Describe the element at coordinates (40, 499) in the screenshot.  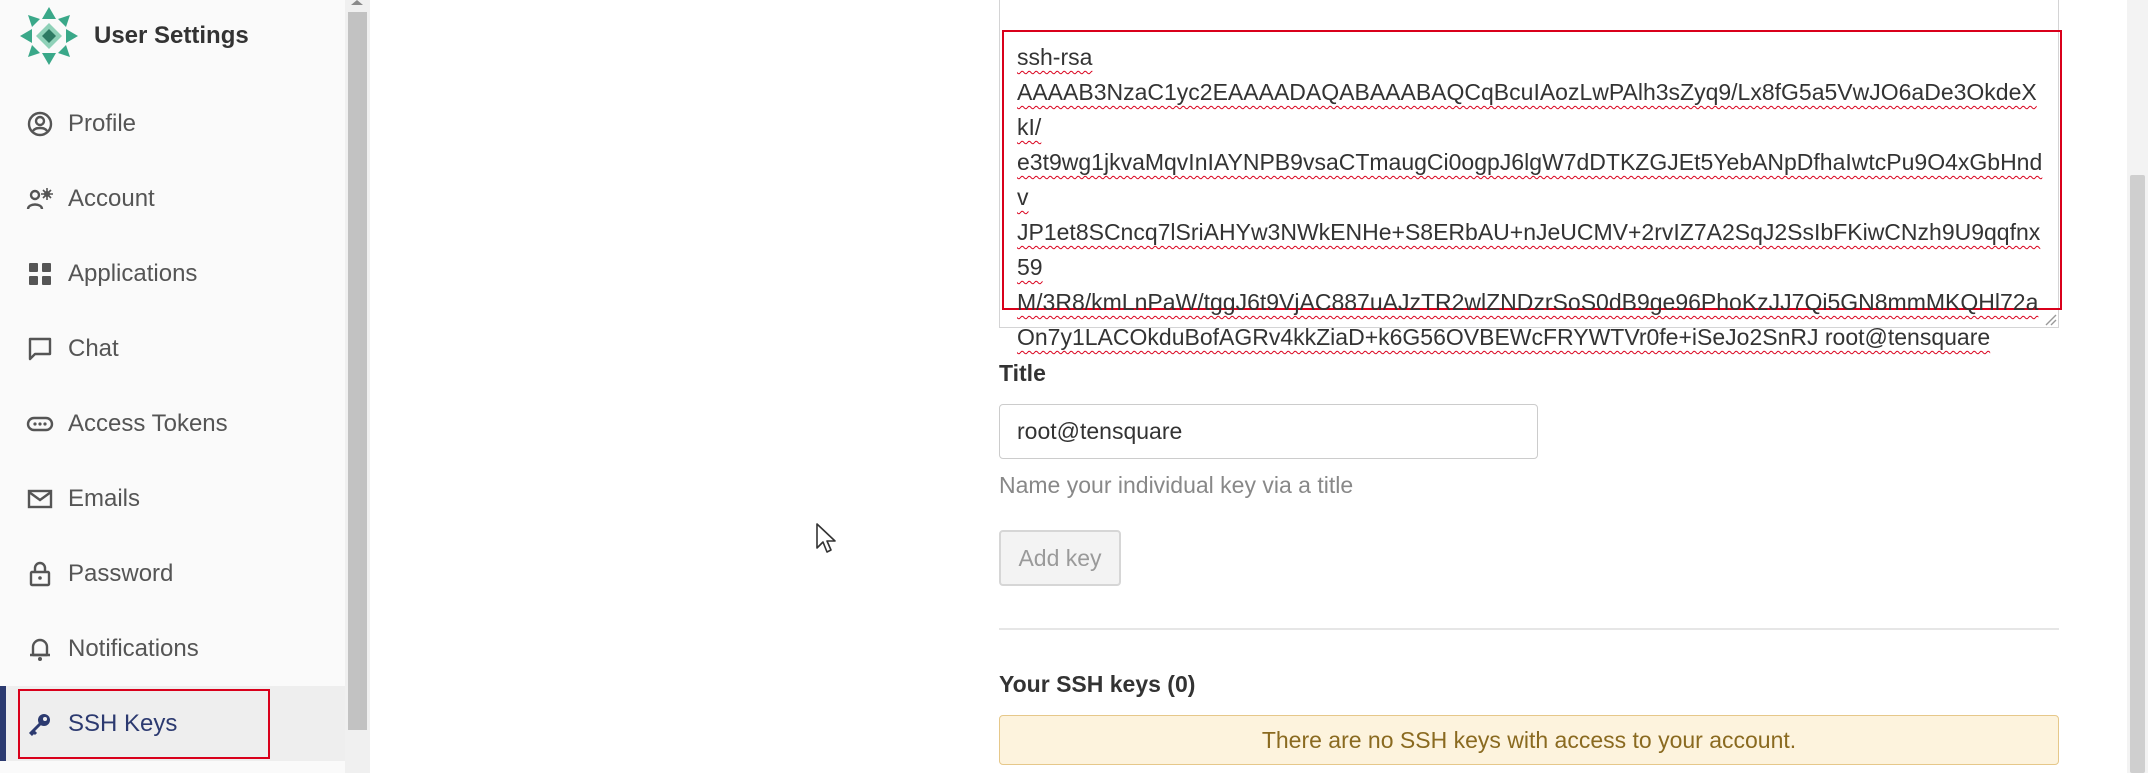
I see `emails-icon` at that location.